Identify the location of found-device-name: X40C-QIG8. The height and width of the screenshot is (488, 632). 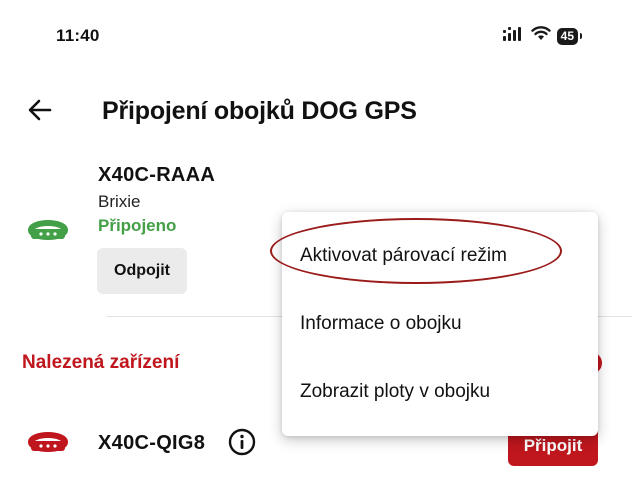
(152, 443).